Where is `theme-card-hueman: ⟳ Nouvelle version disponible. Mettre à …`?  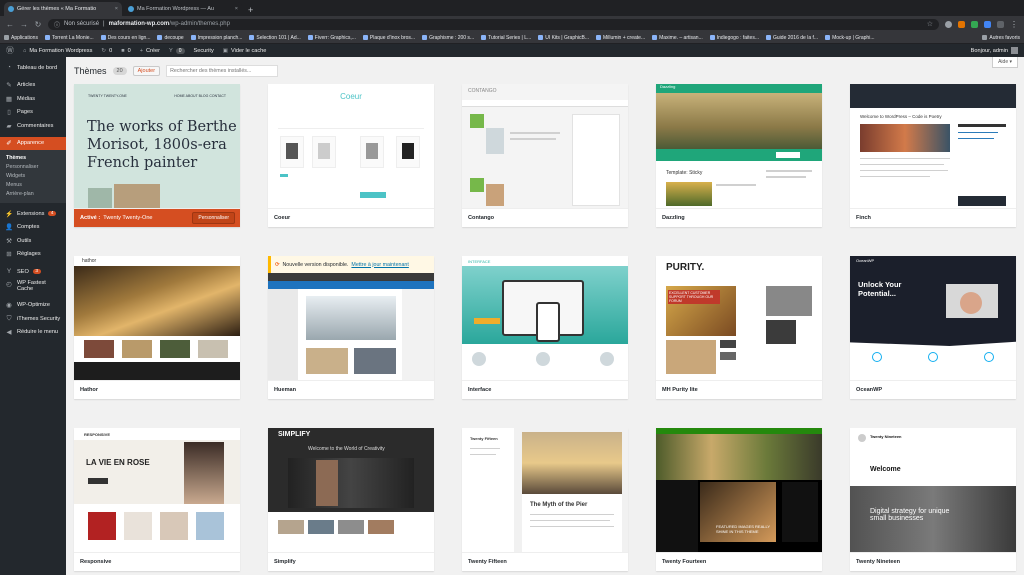
theme-card-hueman: ⟳ Nouvelle version disponible. Mettre à … is located at coordinates (351, 327).